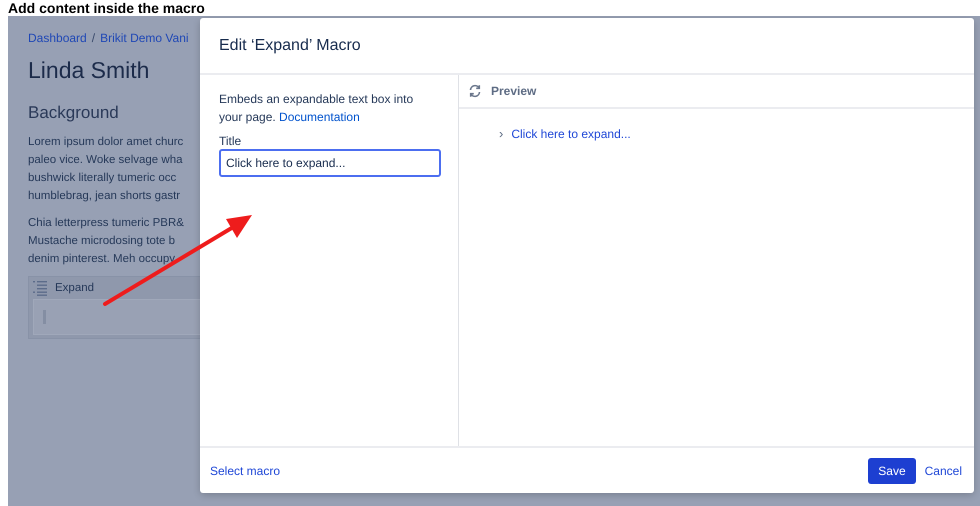 The image size is (980, 506). Describe the element at coordinates (230, 141) in the screenshot. I see `title-label: Title` at that location.